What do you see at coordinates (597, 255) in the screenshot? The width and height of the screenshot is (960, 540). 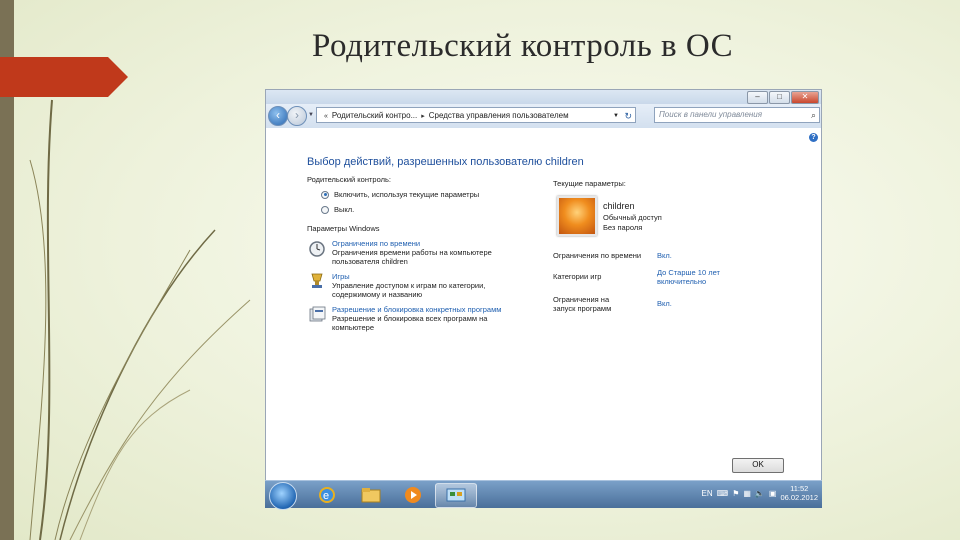 I see `setting-time-label: Ограничения по времени` at bounding box center [597, 255].